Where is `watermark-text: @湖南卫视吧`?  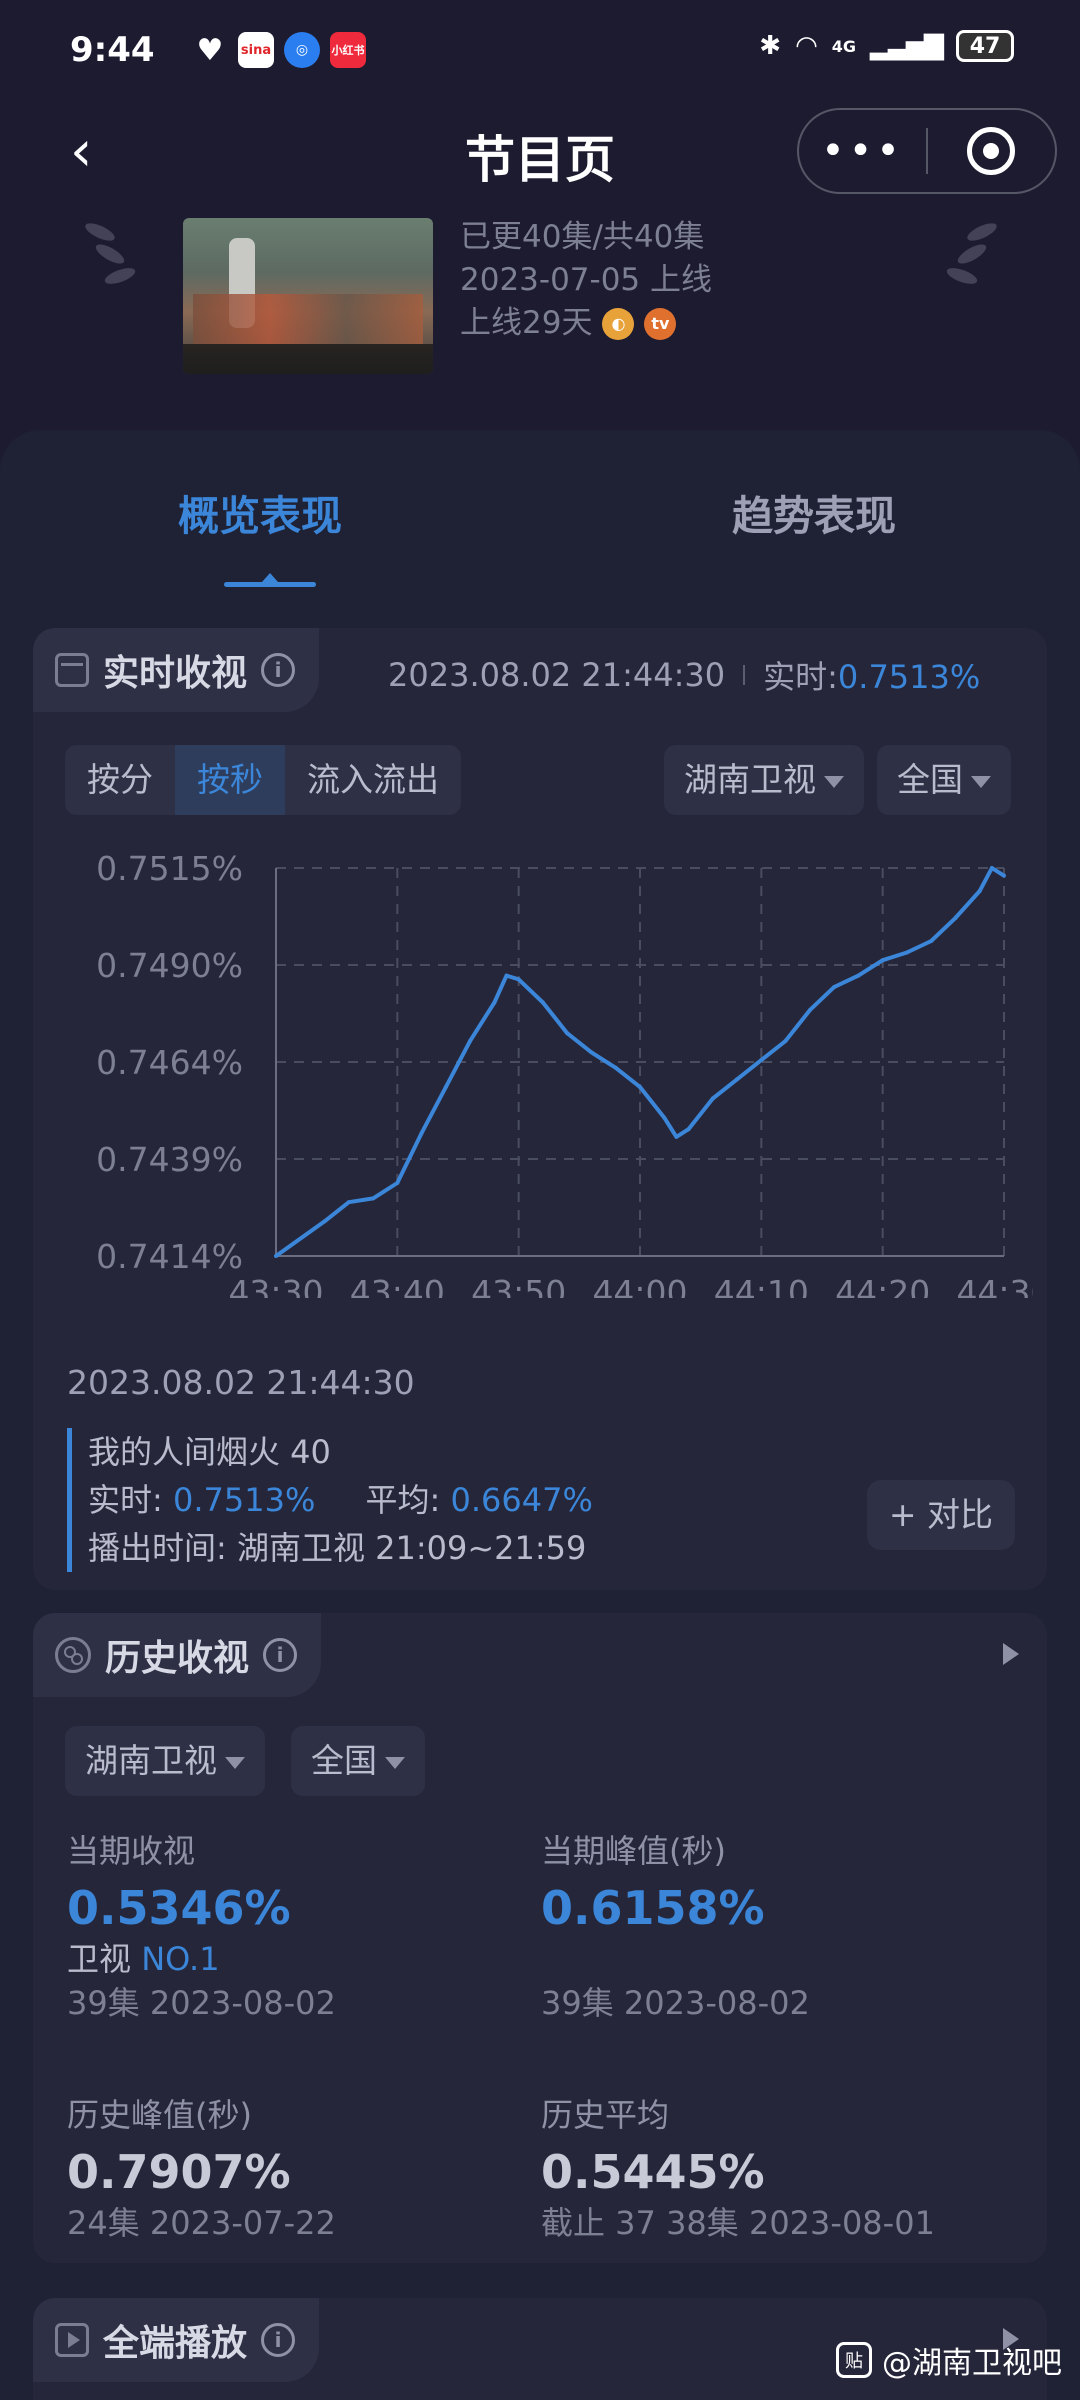
watermark-text: @湖南卫视吧 is located at coordinates (972, 2363).